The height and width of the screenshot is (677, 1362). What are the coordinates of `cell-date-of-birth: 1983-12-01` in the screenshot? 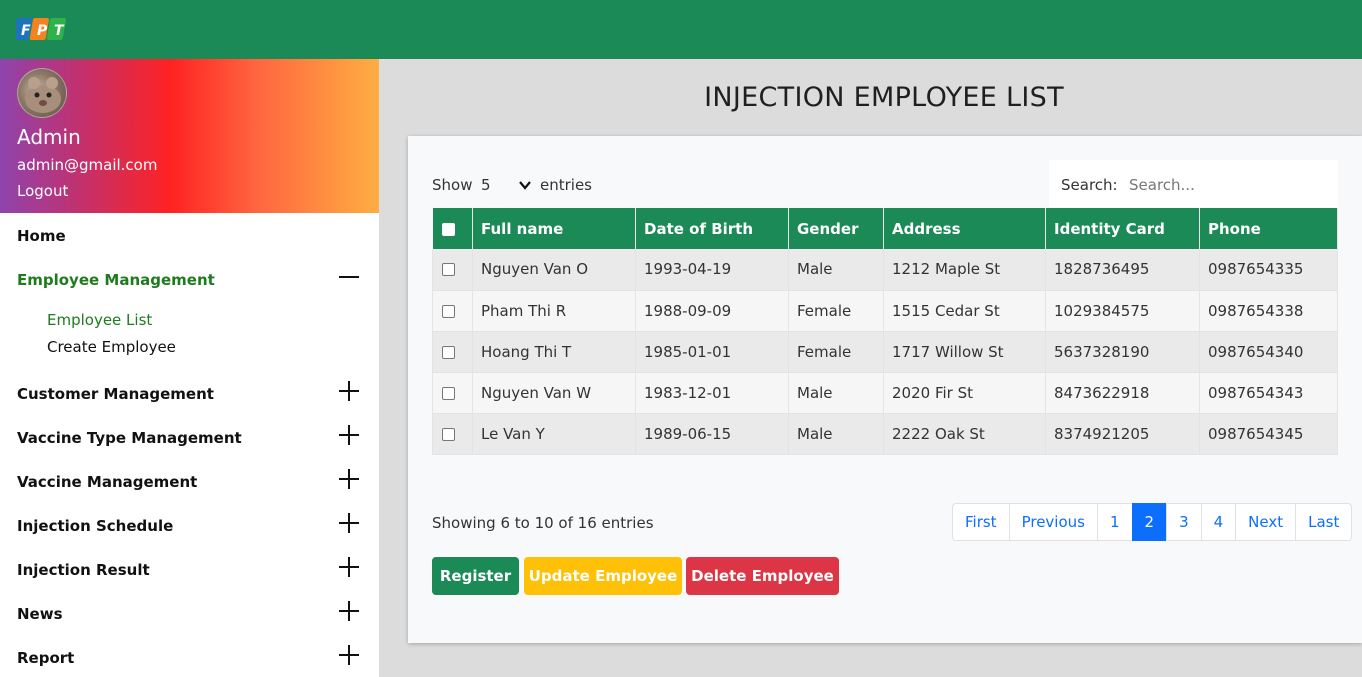 It's located at (712, 393).